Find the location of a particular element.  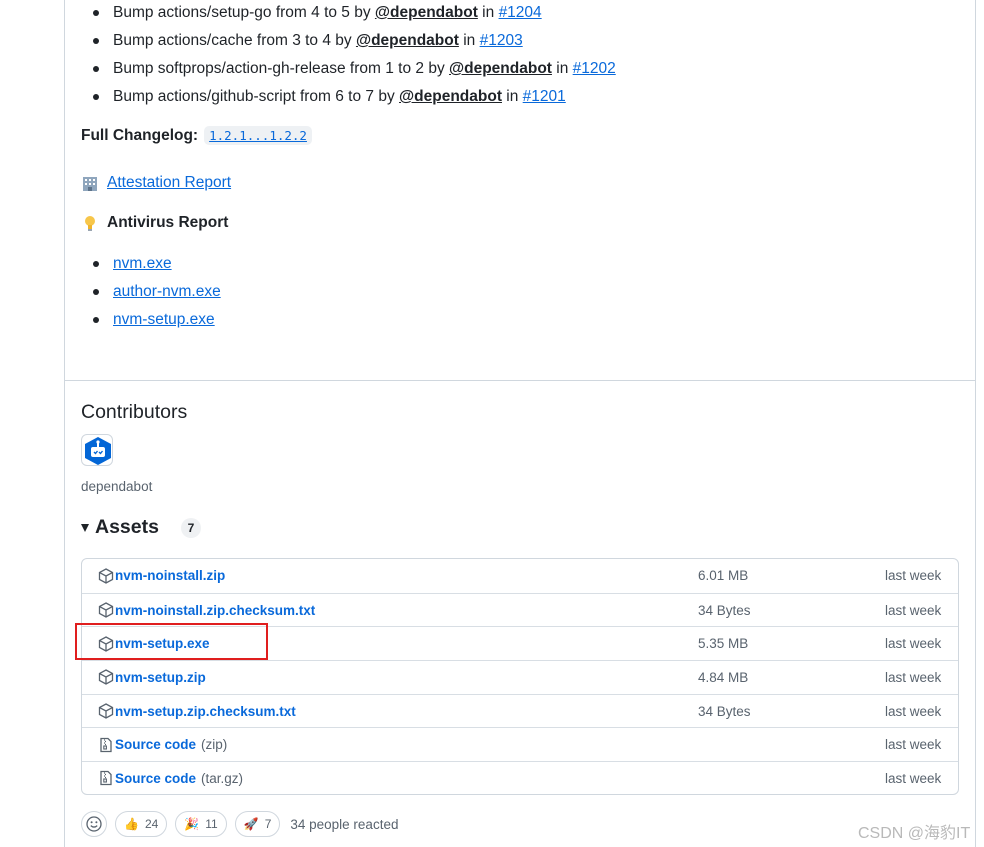

full-changelog: Full Changelog: 1.2.1...1.2.2 is located at coordinates (196, 135).